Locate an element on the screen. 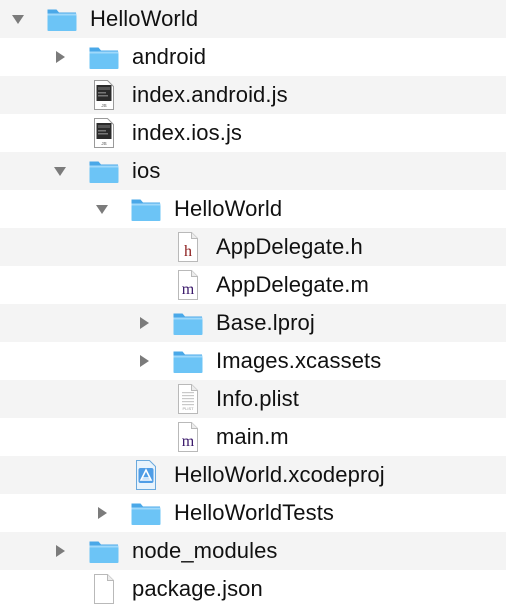 The width and height of the screenshot is (506, 610). tree-item-label: main.m is located at coordinates (252, 436).